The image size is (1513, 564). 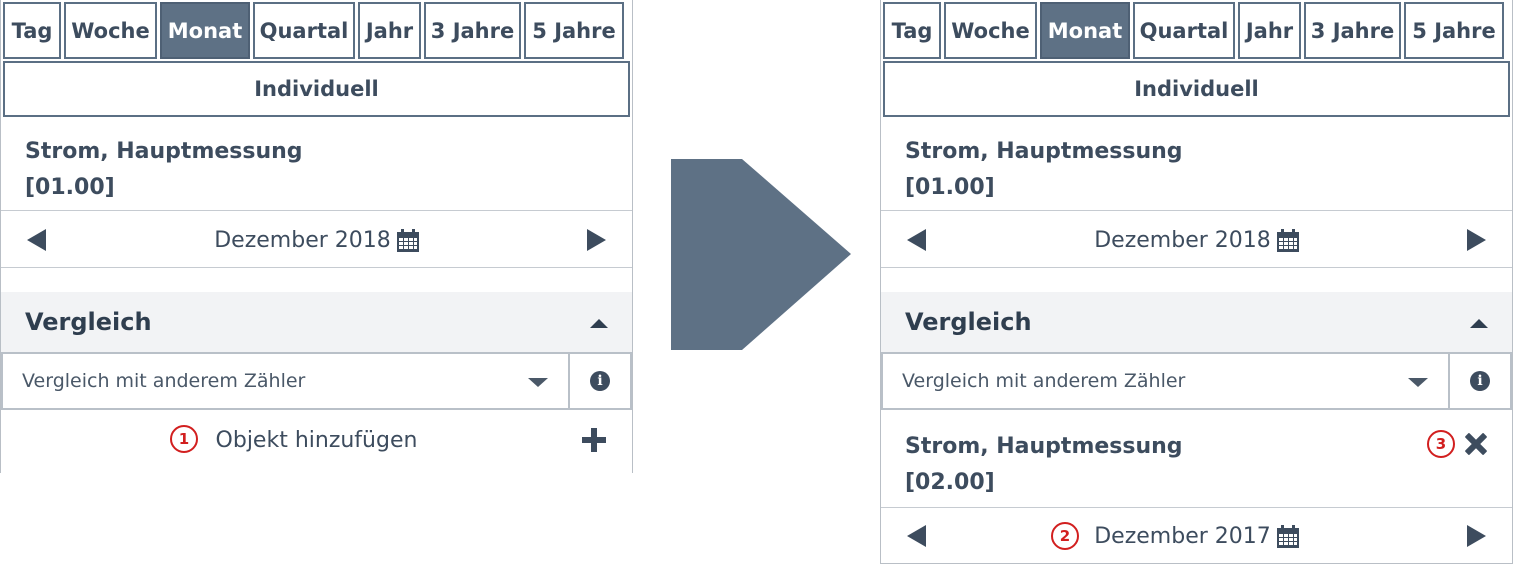 I want to click on add-object-button: Objekt hinzufügen, so click(x=316, y=440).